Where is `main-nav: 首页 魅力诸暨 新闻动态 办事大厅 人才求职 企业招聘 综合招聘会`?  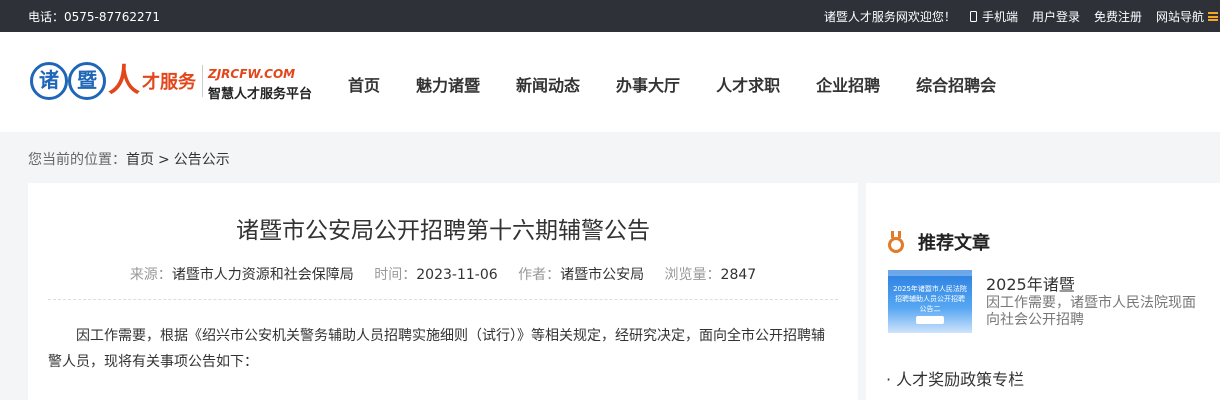 main-nav: 首页 魅力诸暨 新闻动态 办事大厅 人才求职 企业招聘 综合招聘会 is located at coordinates (690, 84).